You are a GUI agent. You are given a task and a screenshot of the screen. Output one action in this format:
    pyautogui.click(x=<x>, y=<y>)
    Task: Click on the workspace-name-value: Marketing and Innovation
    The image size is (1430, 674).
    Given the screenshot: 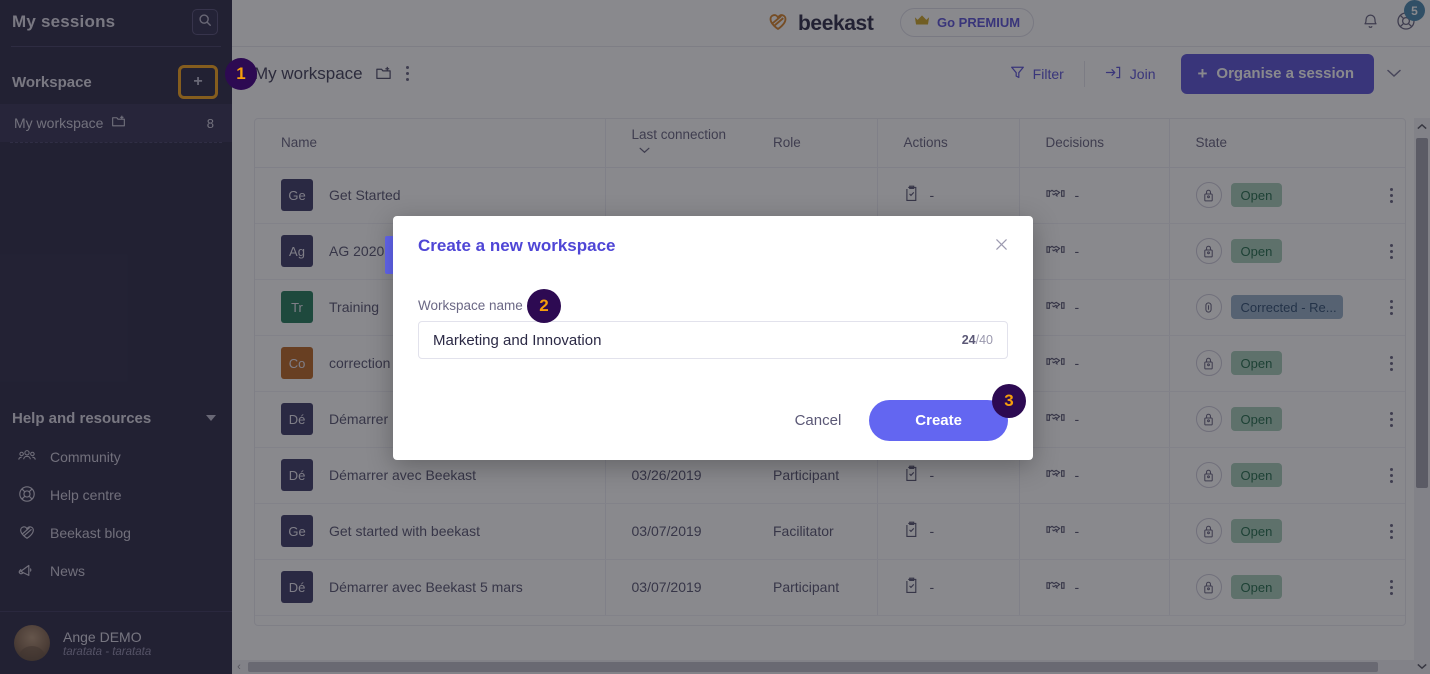 What is the action you would take?
    pyautogui.click(x=517, y=340)
    